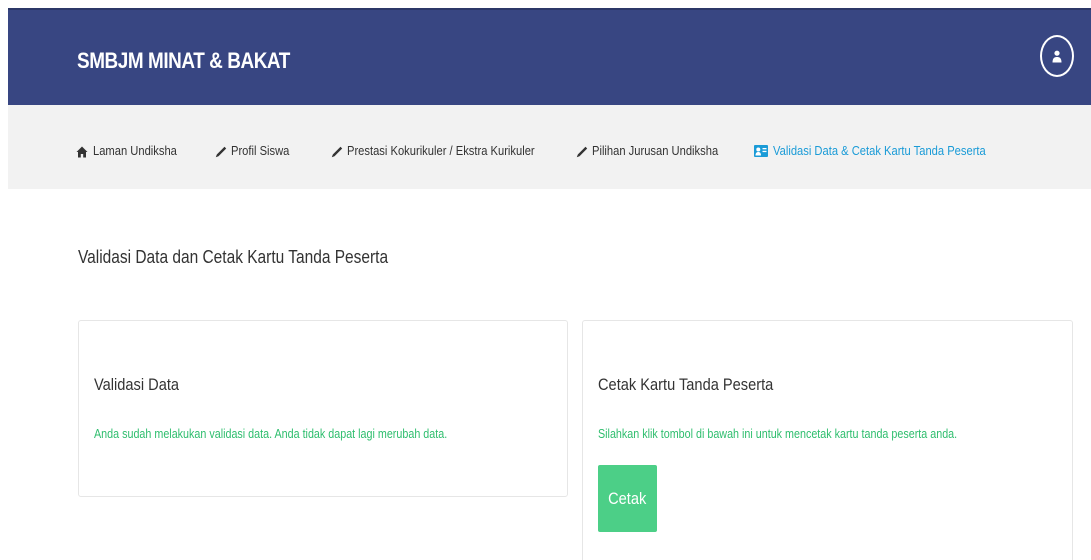 This screenshot has height=560, width=1091. What do you see at coordinates (260, 150) in the screenshot?
I see `nav-label: Profil Siswa` at bounding box center [260, 150].